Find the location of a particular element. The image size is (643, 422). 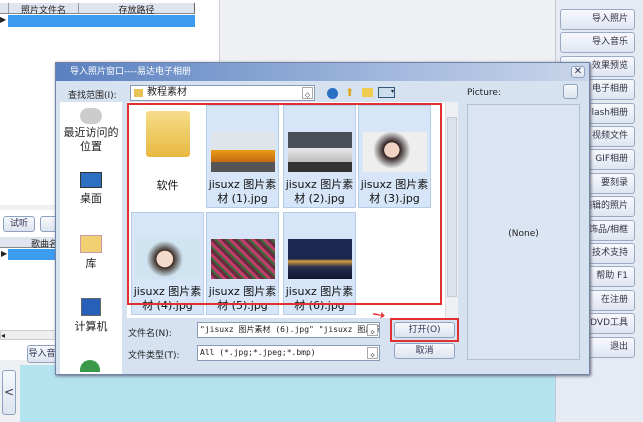

scroll-left-button: < is located at coordinates (9, 392).